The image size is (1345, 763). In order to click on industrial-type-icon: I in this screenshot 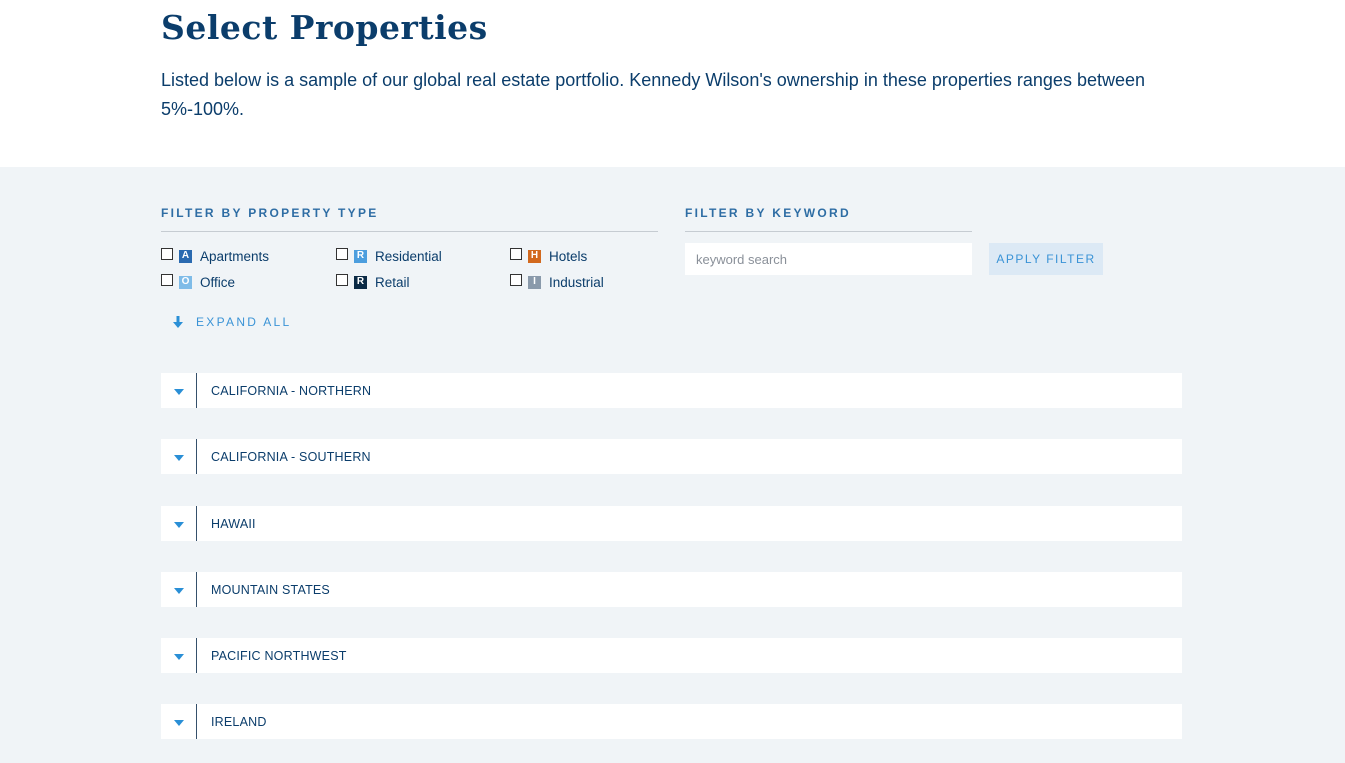, I will do `click(534, 282)`.